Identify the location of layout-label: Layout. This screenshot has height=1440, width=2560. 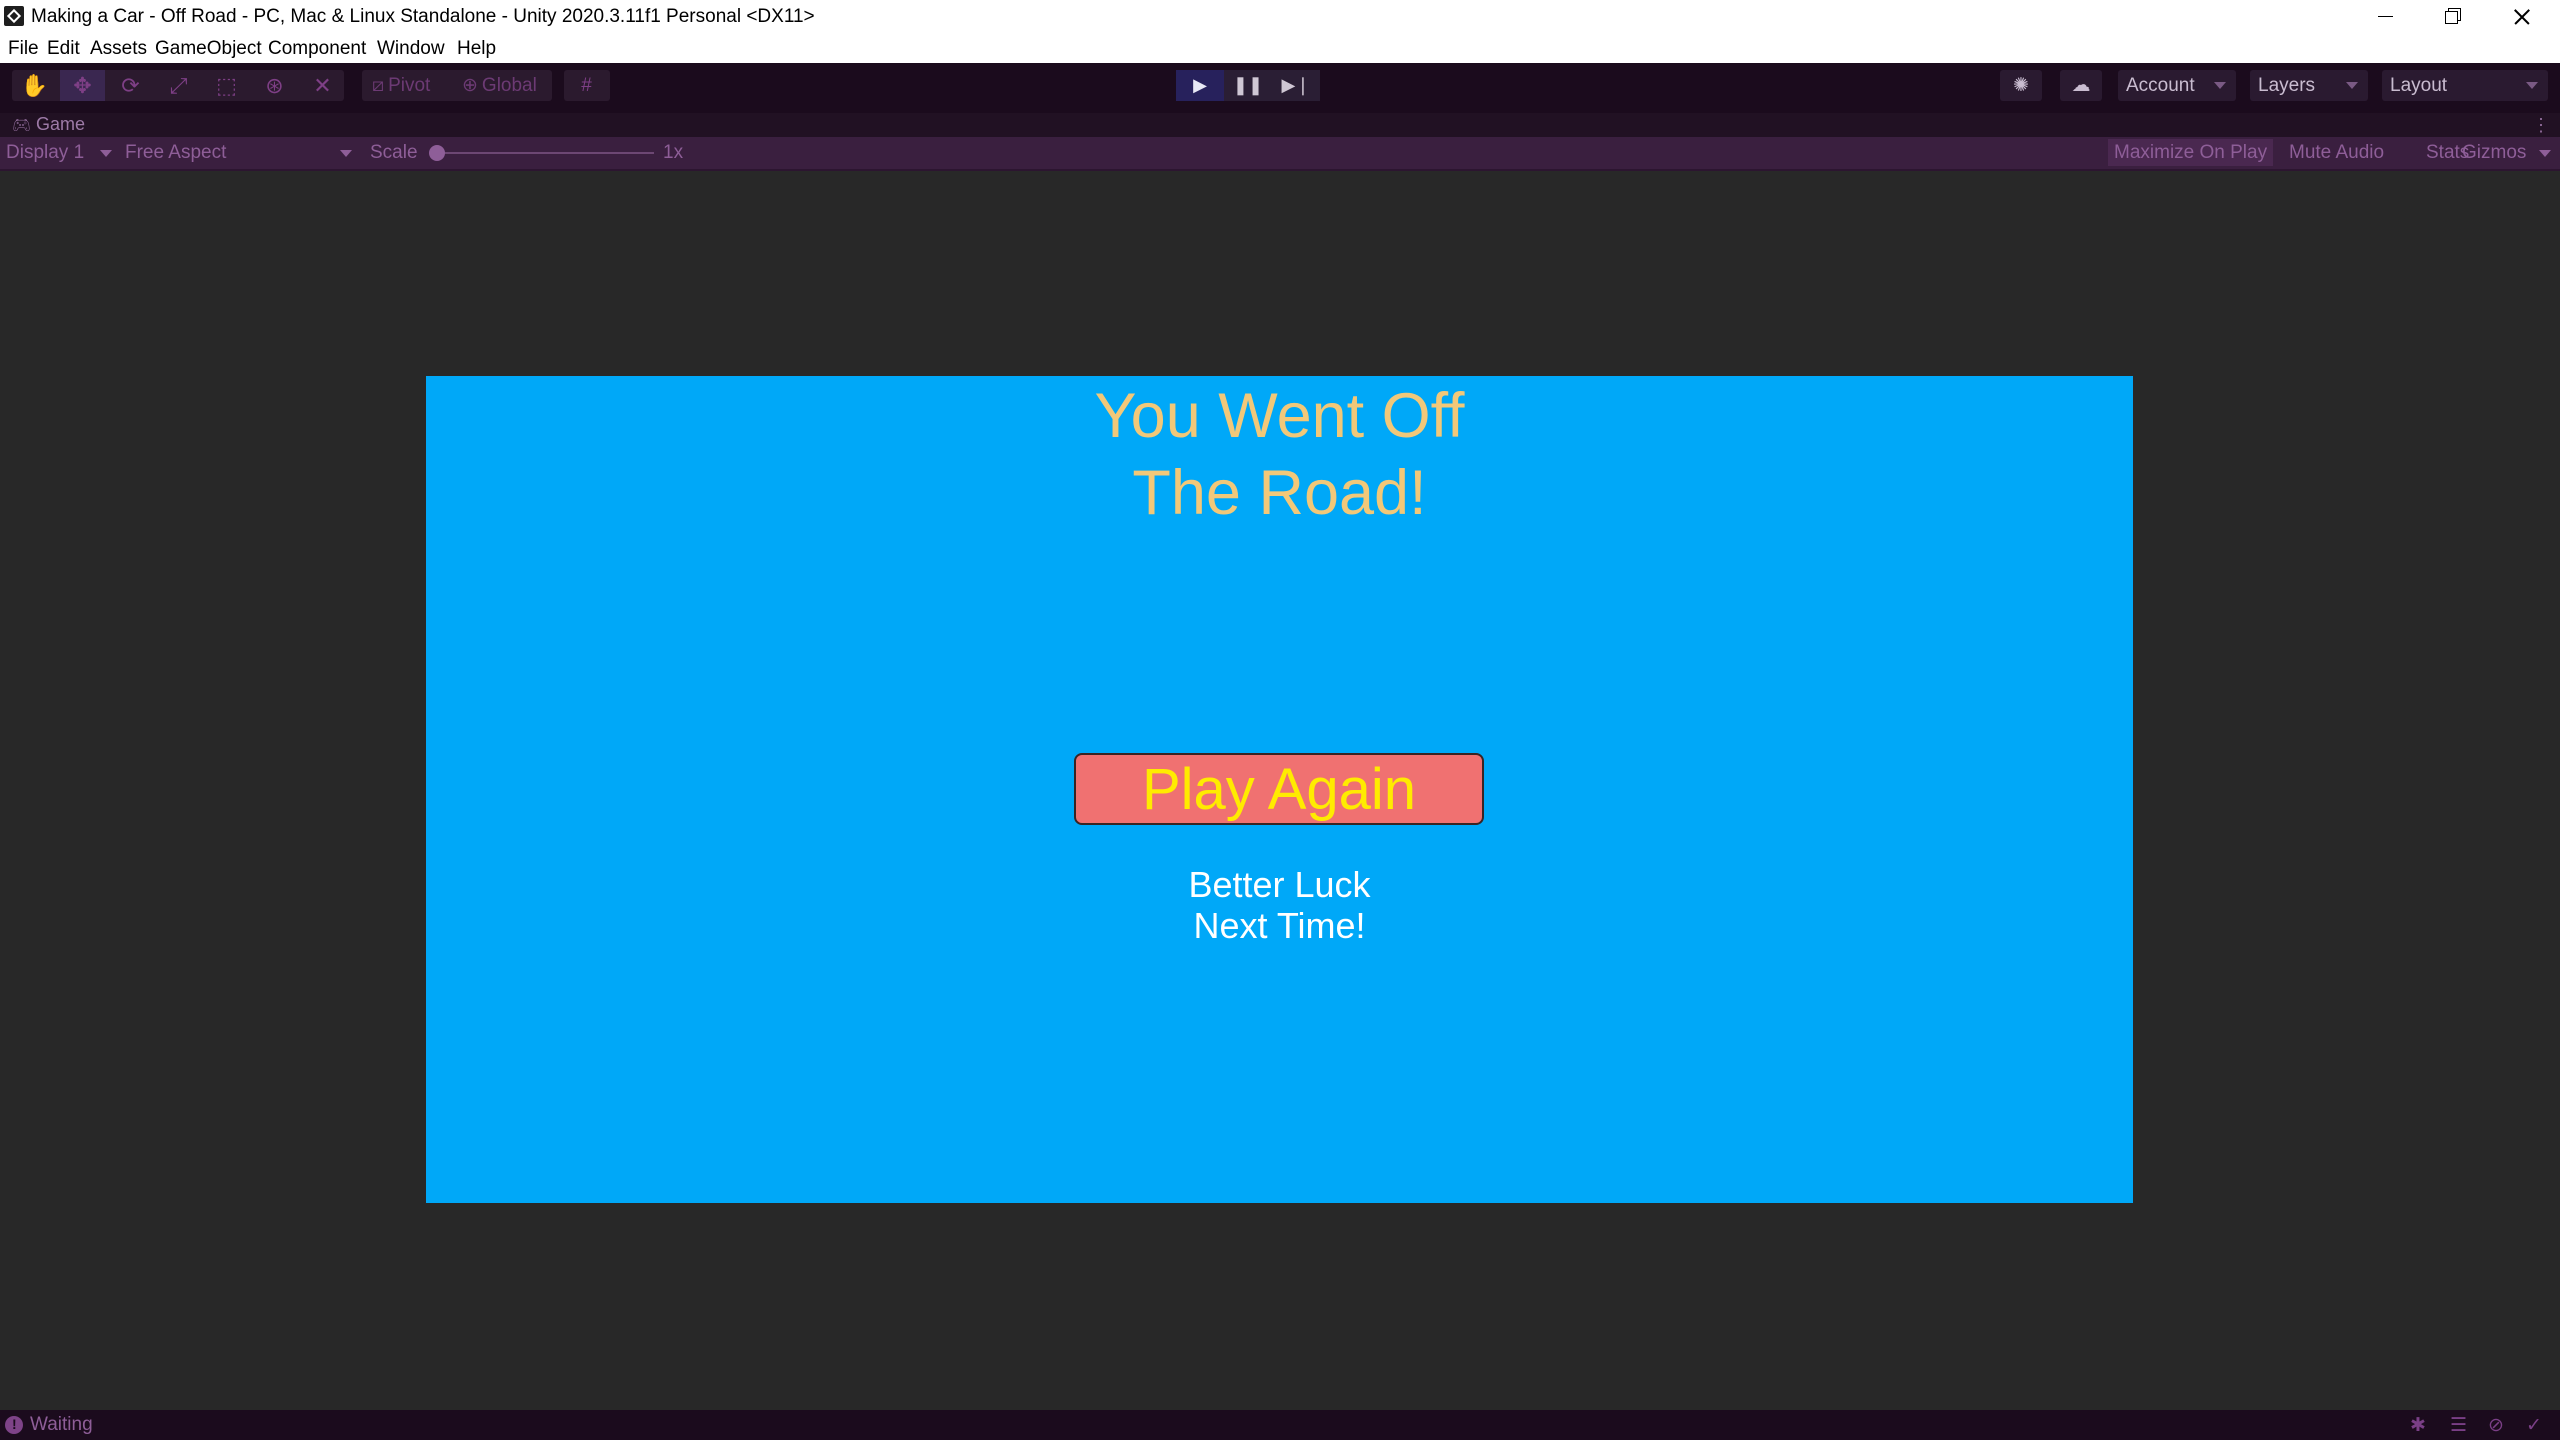
(2419, 85).